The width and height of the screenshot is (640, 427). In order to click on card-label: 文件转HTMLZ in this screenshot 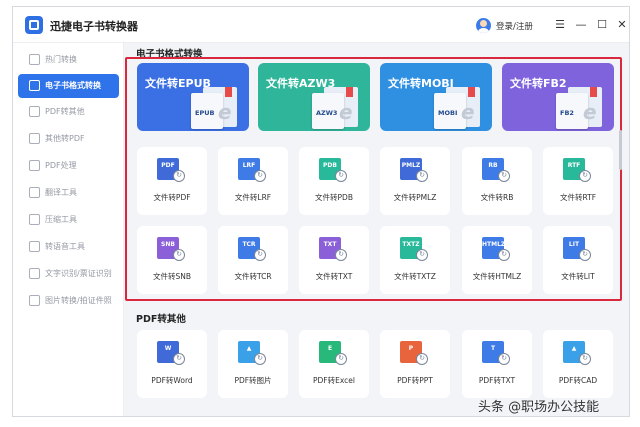, I will do `click(497, 276)`.